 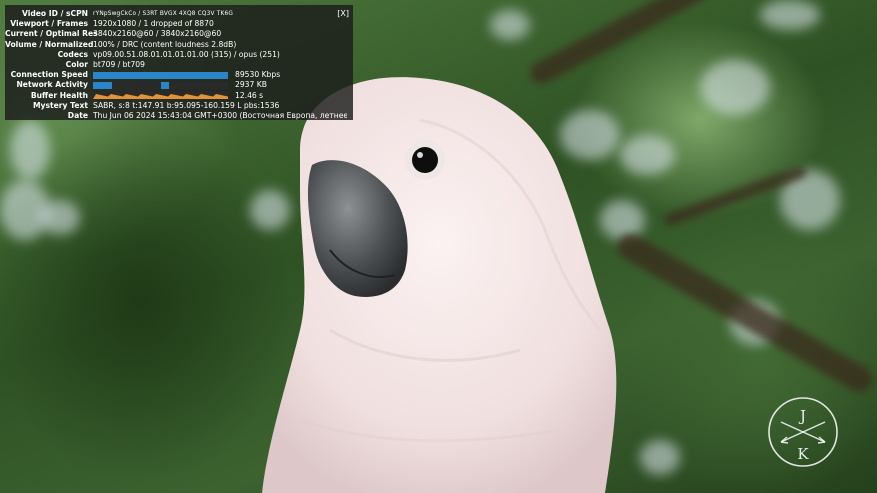 What do you see at coordinates (49, 24) in the screenshot?
I see `stats-label: Viewport / Frames` at bounding box center [49, 24].